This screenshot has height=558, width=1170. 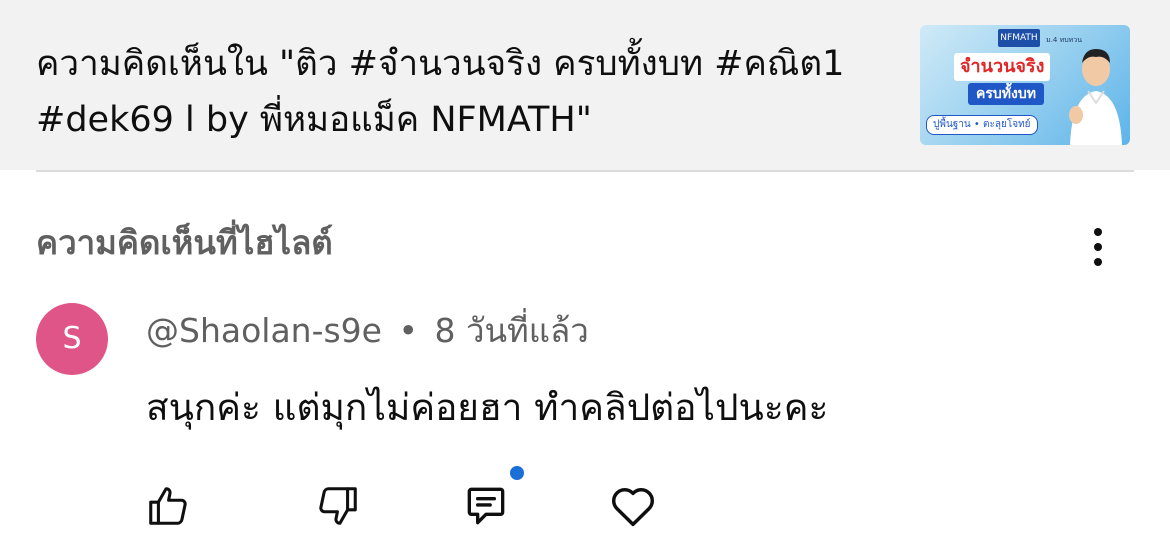 I want to click on reply-comment-icon, so click(x=486, y=506).